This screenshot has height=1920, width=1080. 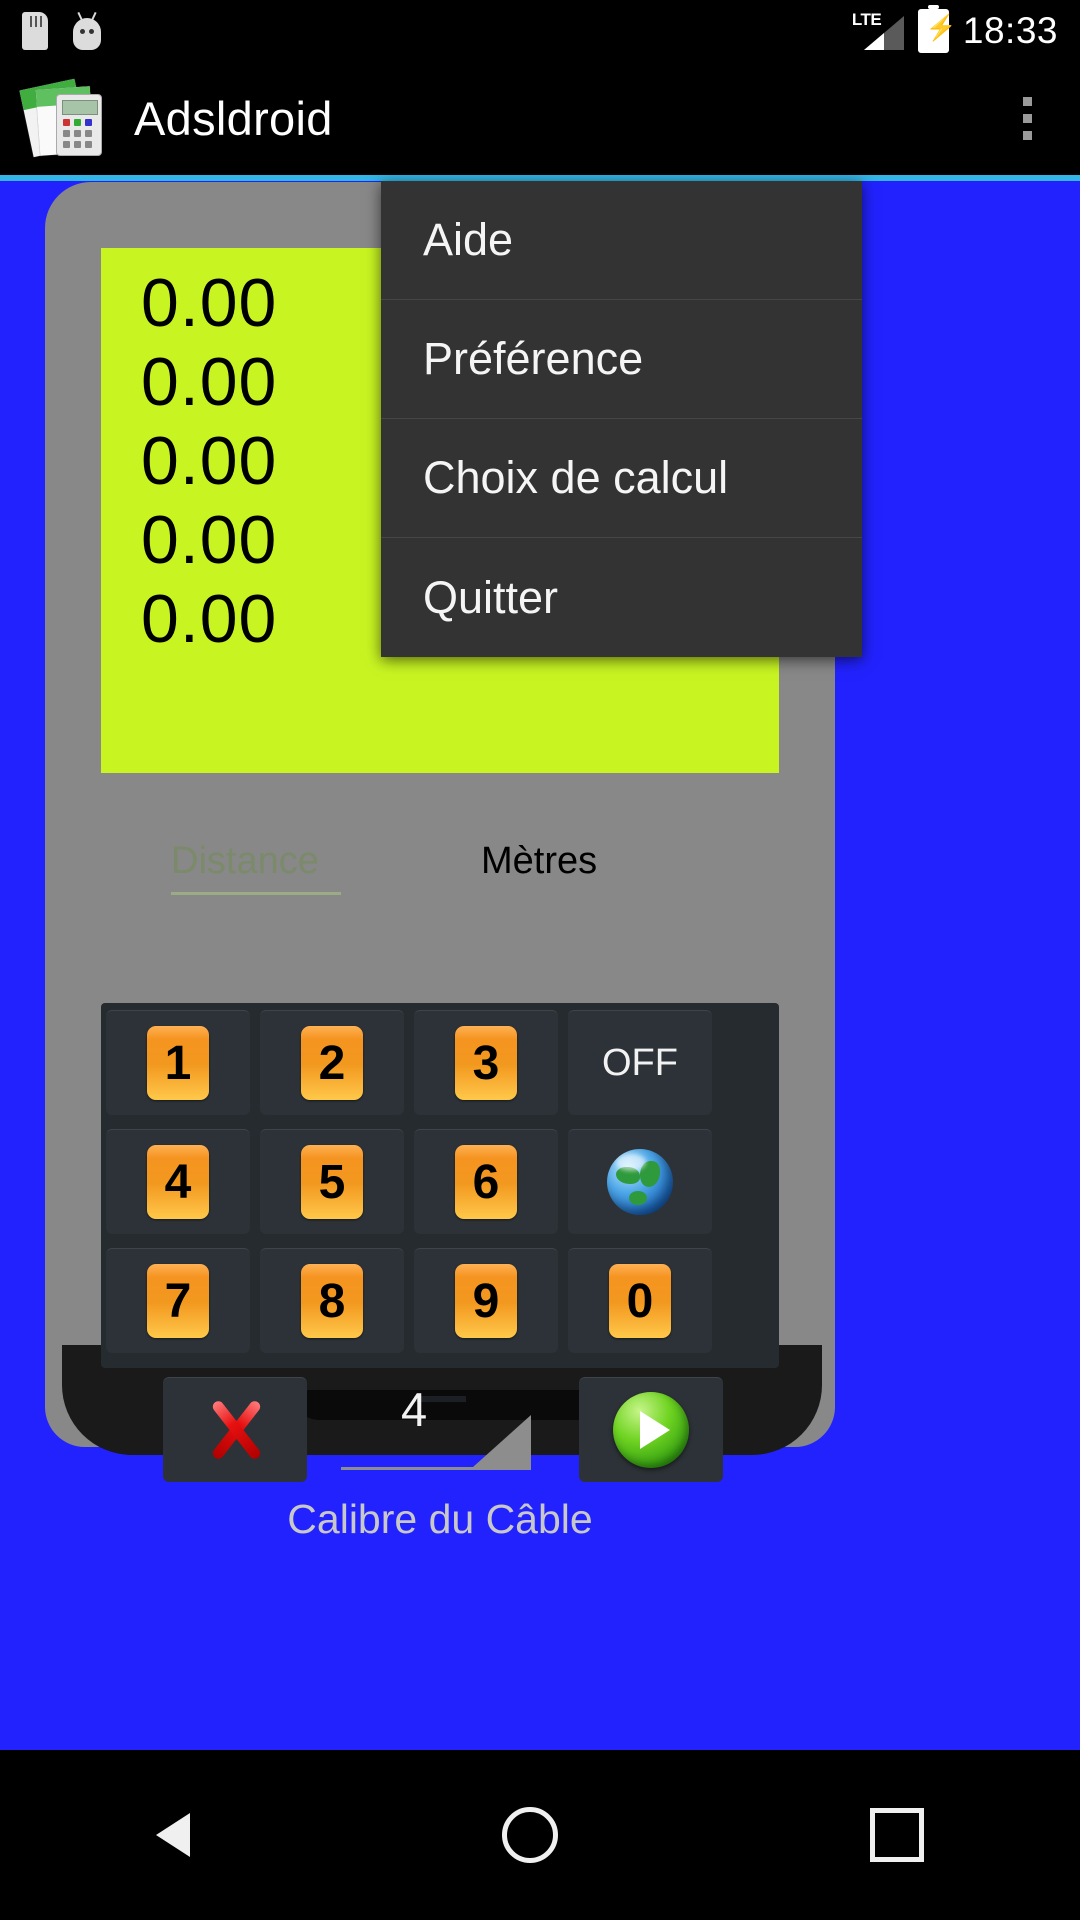 I want to click on key-2-label: 2, so click(x=332, y=1063).